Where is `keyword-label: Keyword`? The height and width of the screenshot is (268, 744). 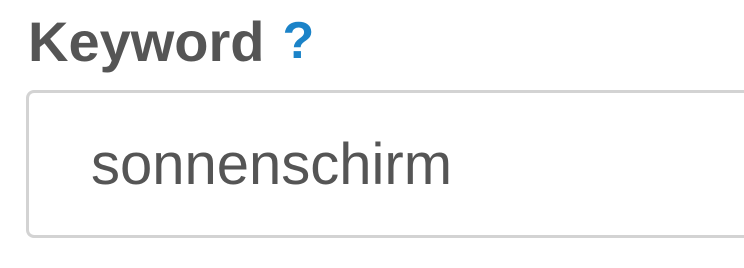
keyword-label: Keyword is located at coordinates (146, 41).